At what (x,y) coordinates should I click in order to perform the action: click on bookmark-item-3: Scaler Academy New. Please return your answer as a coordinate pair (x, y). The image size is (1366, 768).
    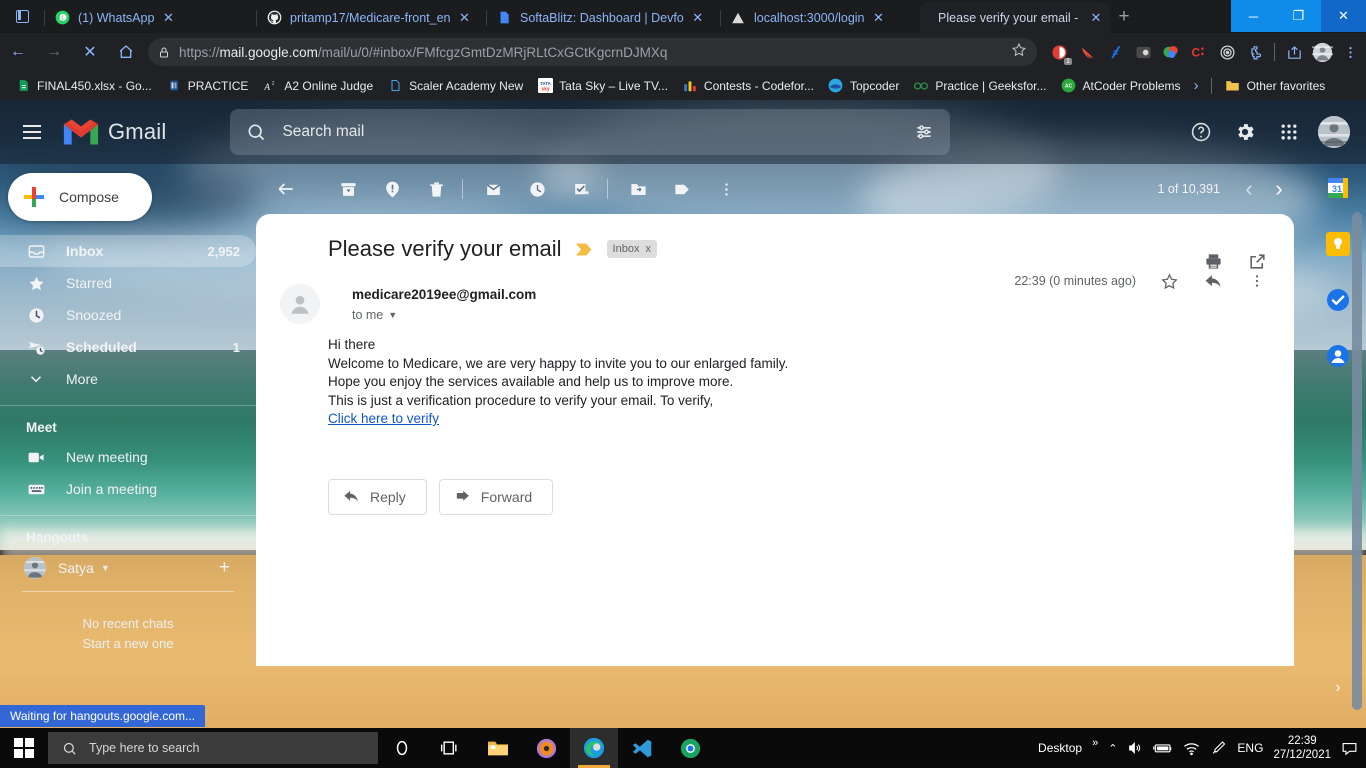
    Looking at the image, I should click on (455, 86).